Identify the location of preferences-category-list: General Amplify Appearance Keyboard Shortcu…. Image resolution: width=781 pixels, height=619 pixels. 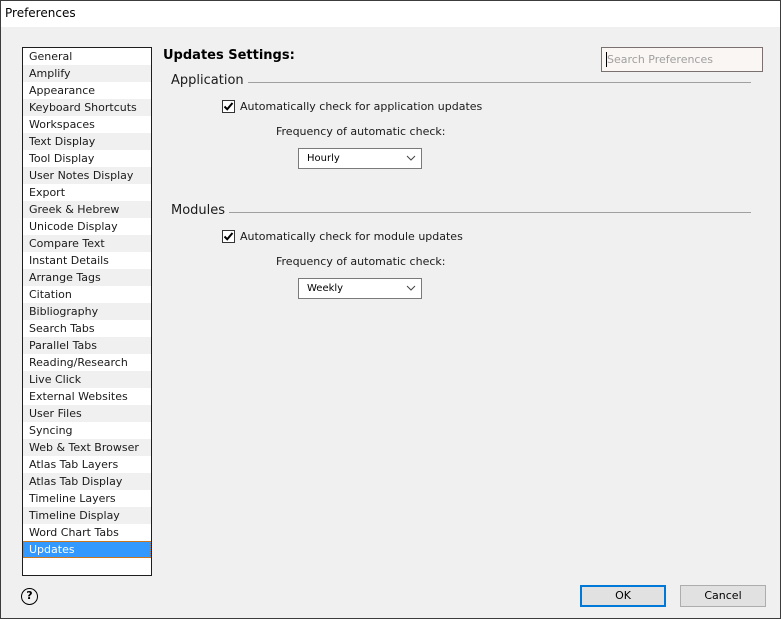
(87, 311).